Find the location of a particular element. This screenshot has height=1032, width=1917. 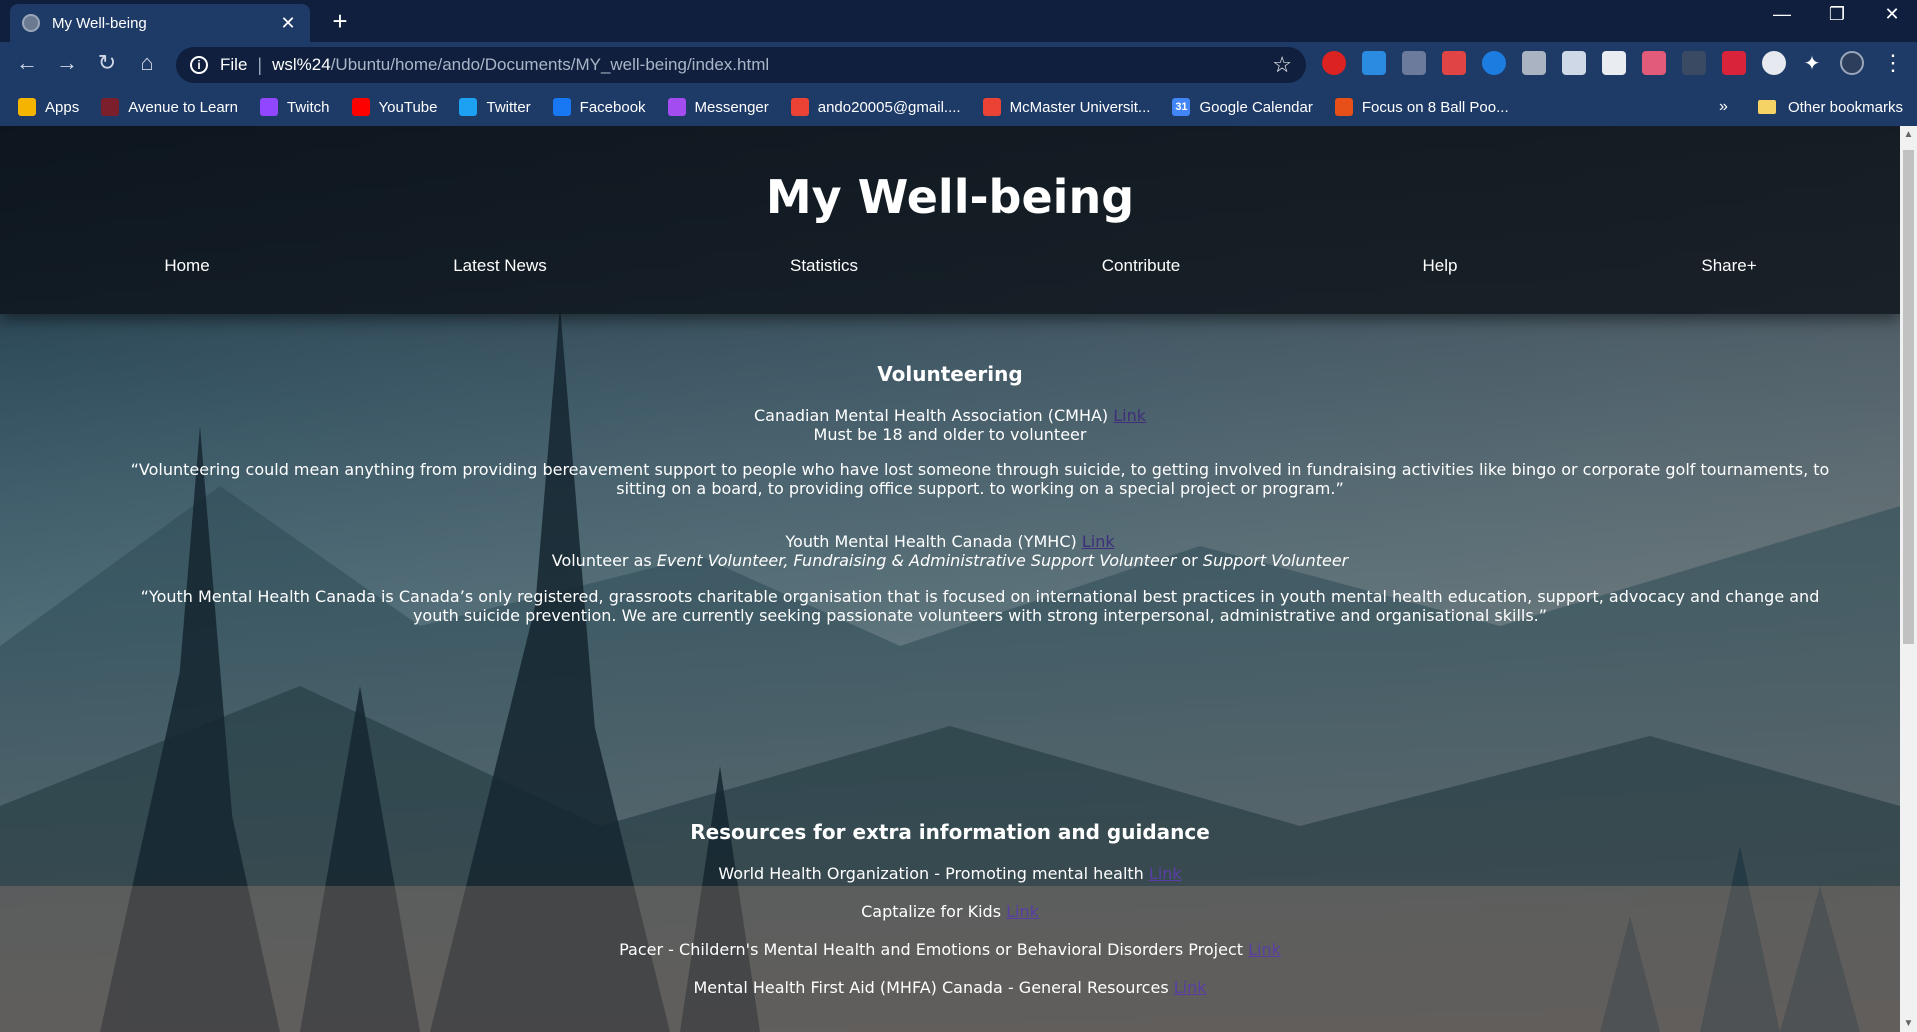

messenger-icon is located at coordinates (676, 107).